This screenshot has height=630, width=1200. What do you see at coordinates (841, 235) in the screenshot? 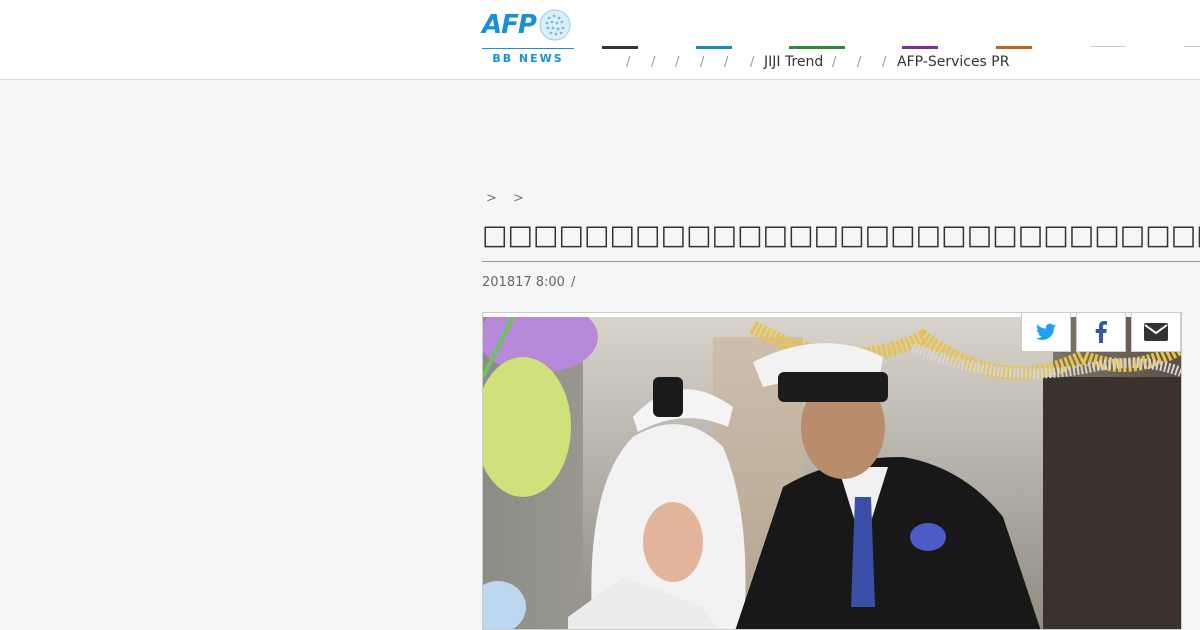
I see `article-title: □□□□□□□□□□□□□□□□□□□□□□□□□□□□□□□□□□□□` at bounding box center [841, 235].